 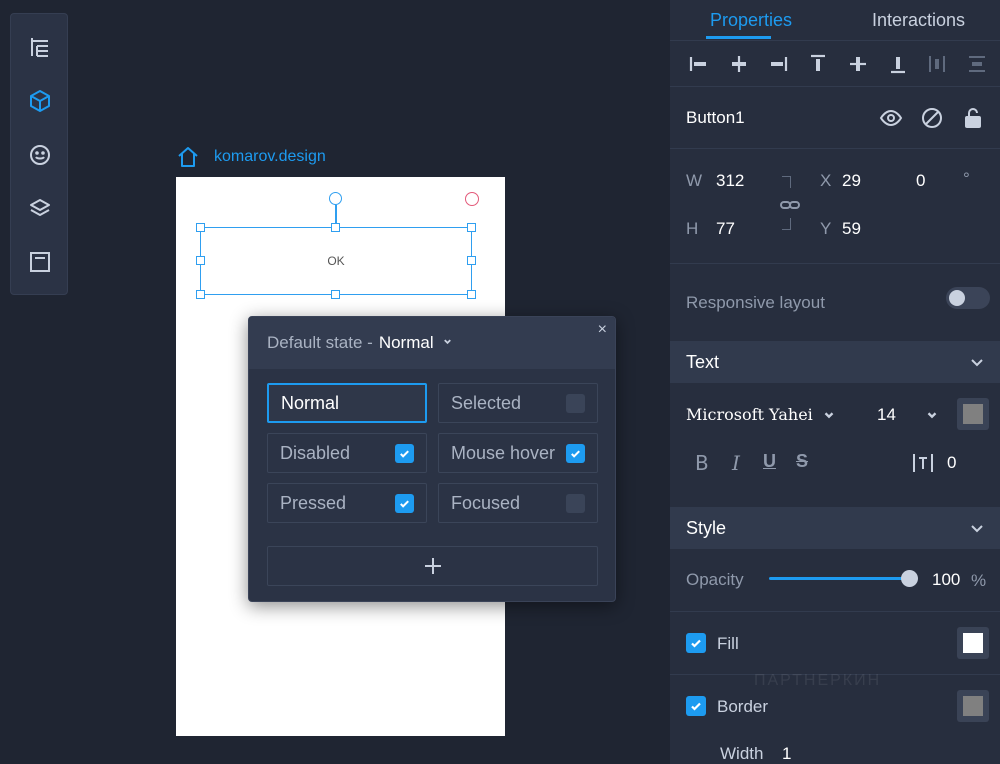 I want to click on italic-button: I, so click(x=736, y=463).